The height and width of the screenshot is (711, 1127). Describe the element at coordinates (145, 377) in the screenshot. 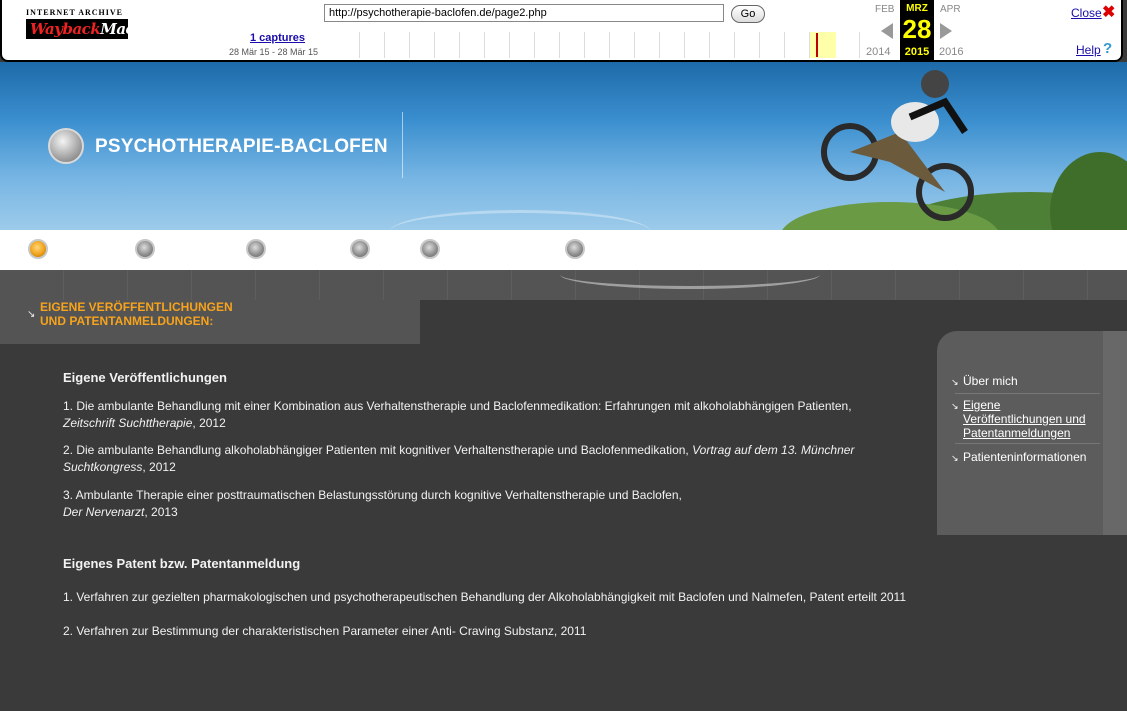

I see `publications-heading: Eigene Veröffentlichungen` at that location.